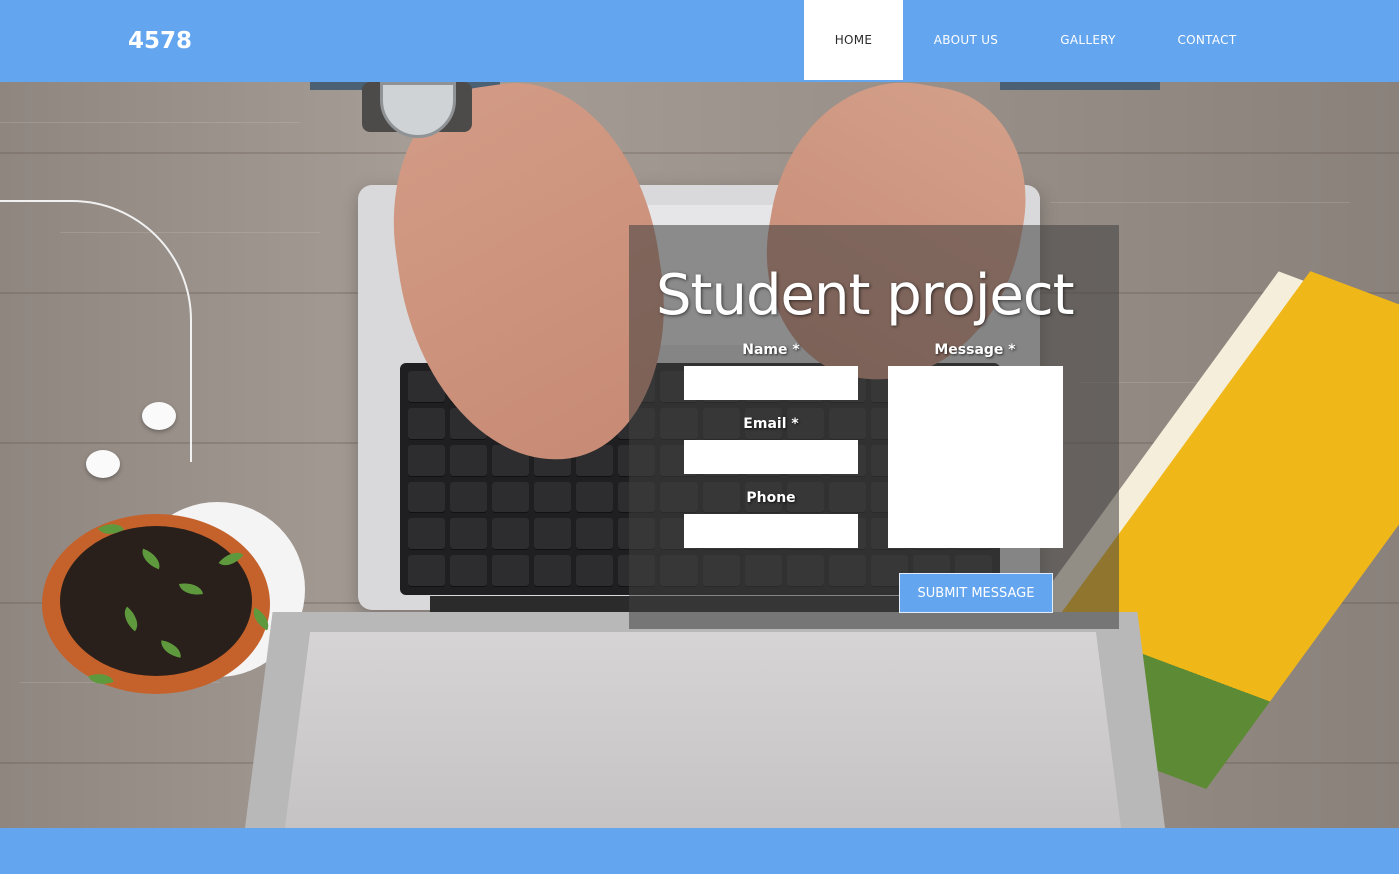 The height and width of the screenshot is (874, 1399). I want to click on phone-label: Phone, so click(771, 498).